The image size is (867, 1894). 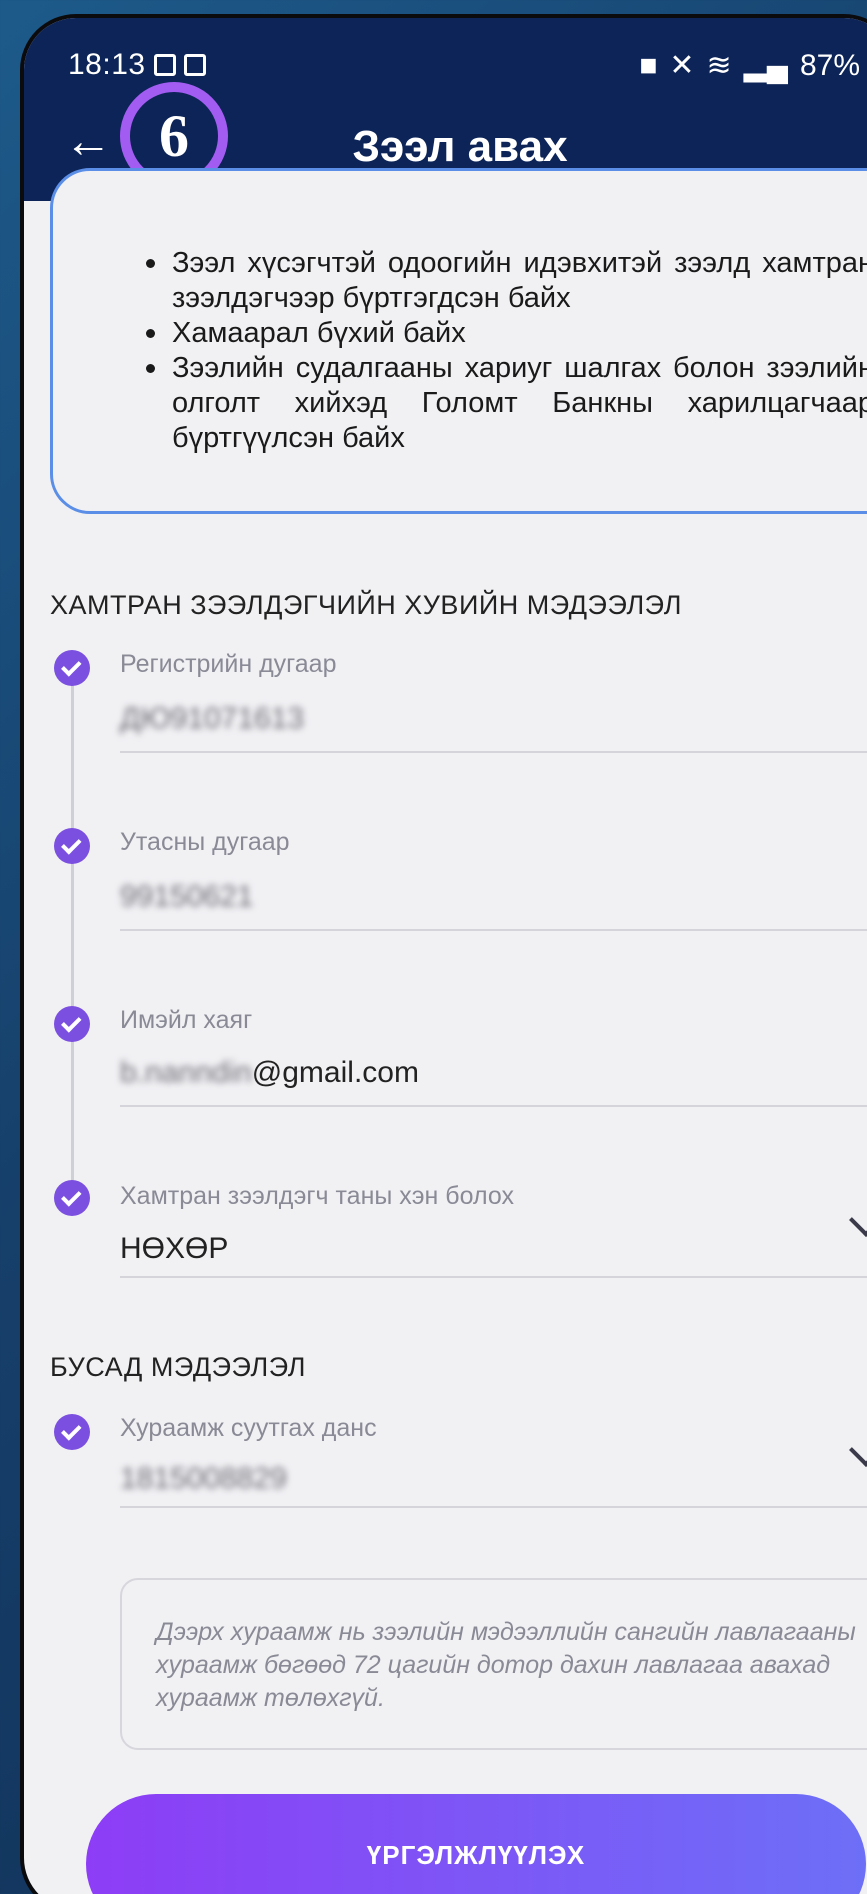 I want to click on gallery-icon, so click(x=164, y=65).